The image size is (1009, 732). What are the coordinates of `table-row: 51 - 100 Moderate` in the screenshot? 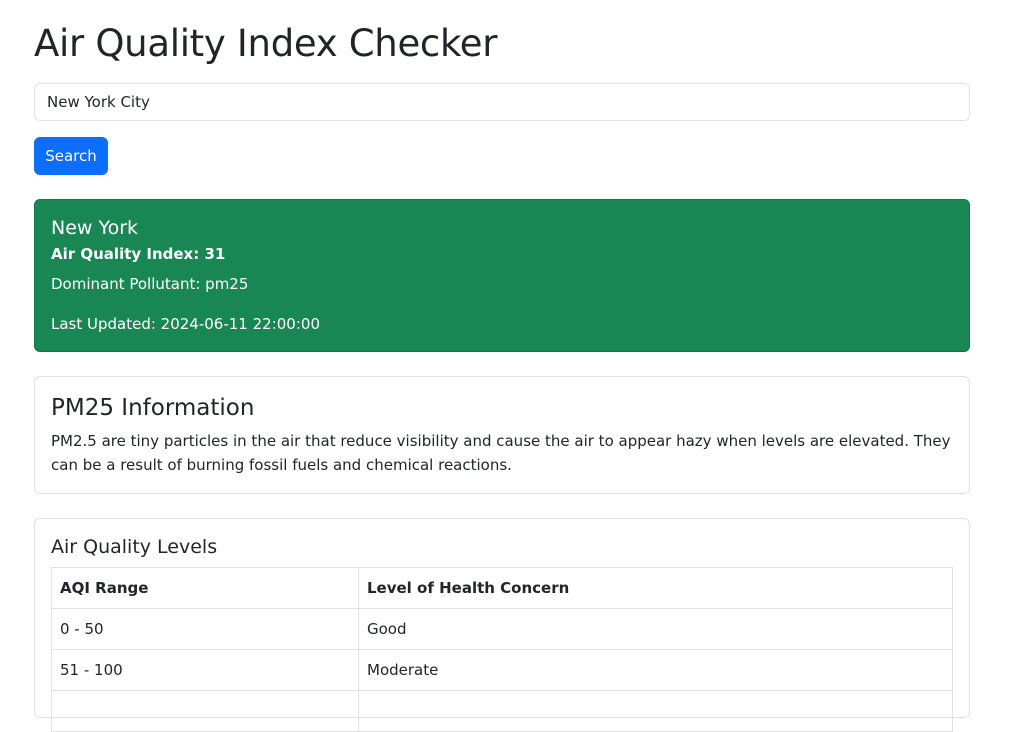 It's located at (502, 670).